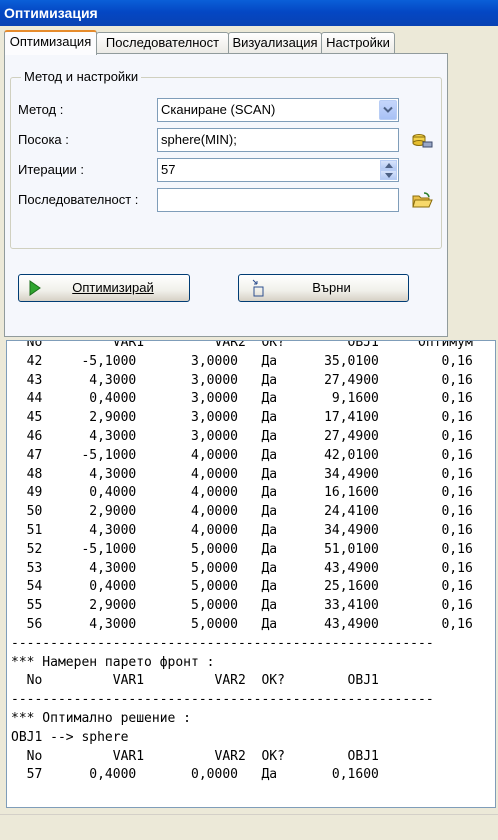 The image size is (498, 840). Describe the element at coordinates (242, 512) in the screenshot. I see `output-line: 50 2,9000 4,0000 Да 24,4100 0,16` at that location.